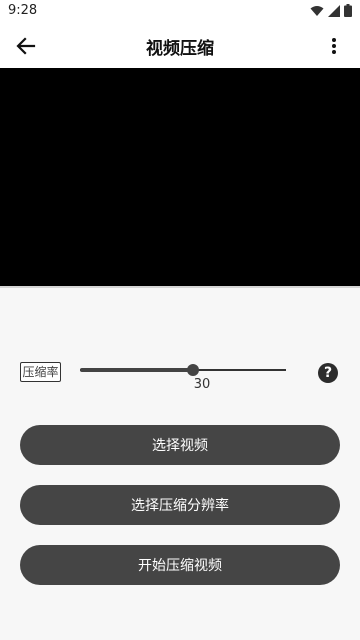 The width and height of the screenshot is (360, 640). Describe the element at coordinates (137, 370) in the screenshot. I see `slider-active-track` at that location.